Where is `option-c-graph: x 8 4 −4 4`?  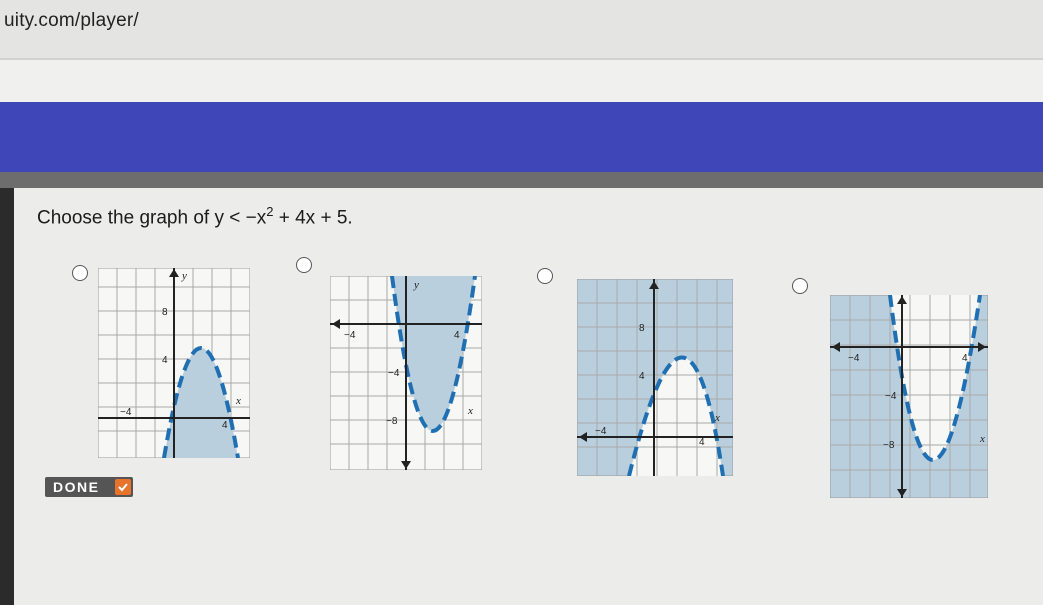 option-c-graph: x 8 4 −4 4 is located at coordinates (655, 377).